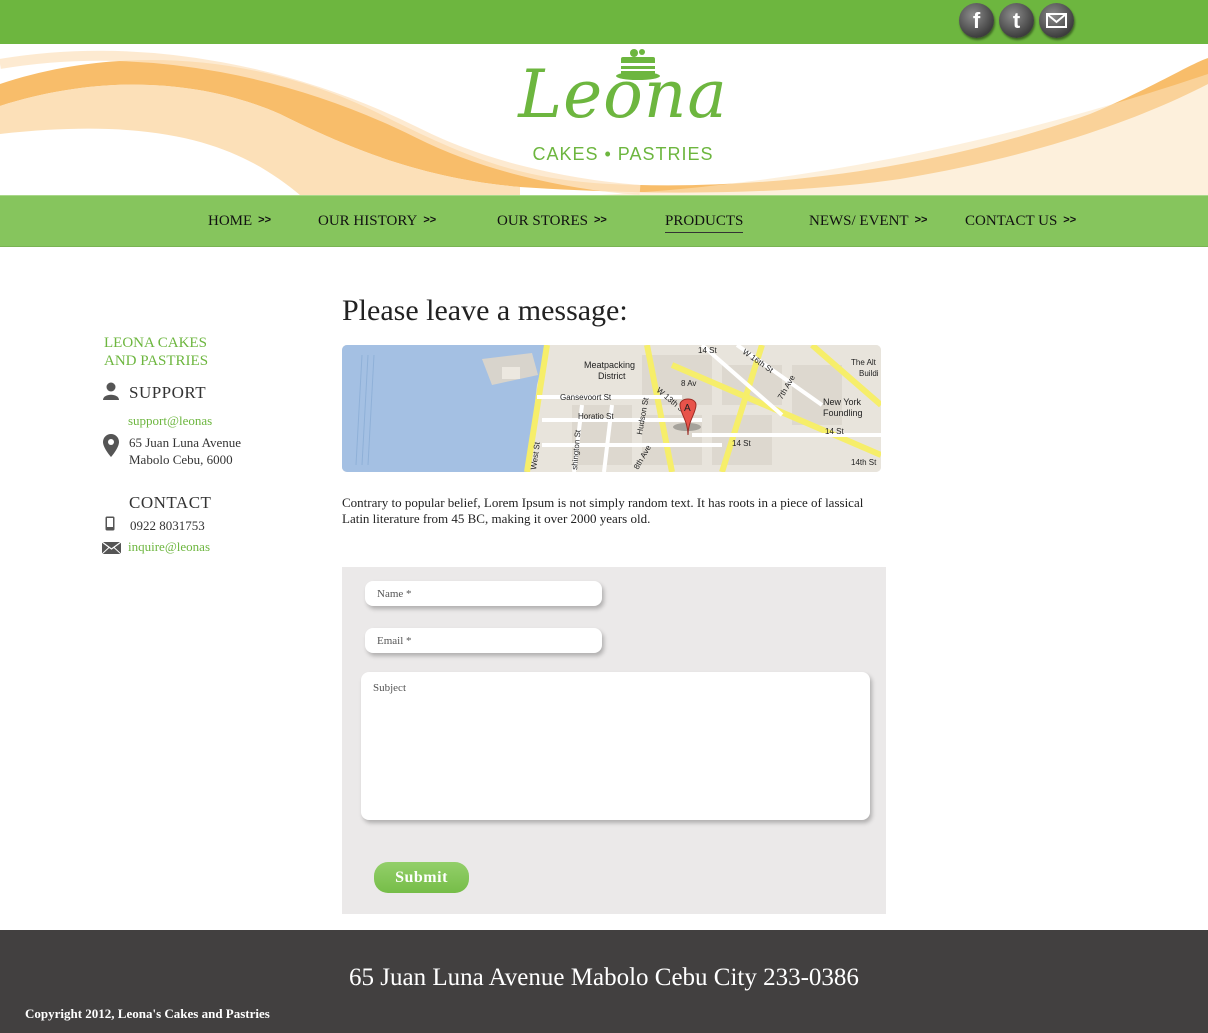 This screenshot has width=1208, height=1033. I want to click on subject-textarea, so click(615, 746).